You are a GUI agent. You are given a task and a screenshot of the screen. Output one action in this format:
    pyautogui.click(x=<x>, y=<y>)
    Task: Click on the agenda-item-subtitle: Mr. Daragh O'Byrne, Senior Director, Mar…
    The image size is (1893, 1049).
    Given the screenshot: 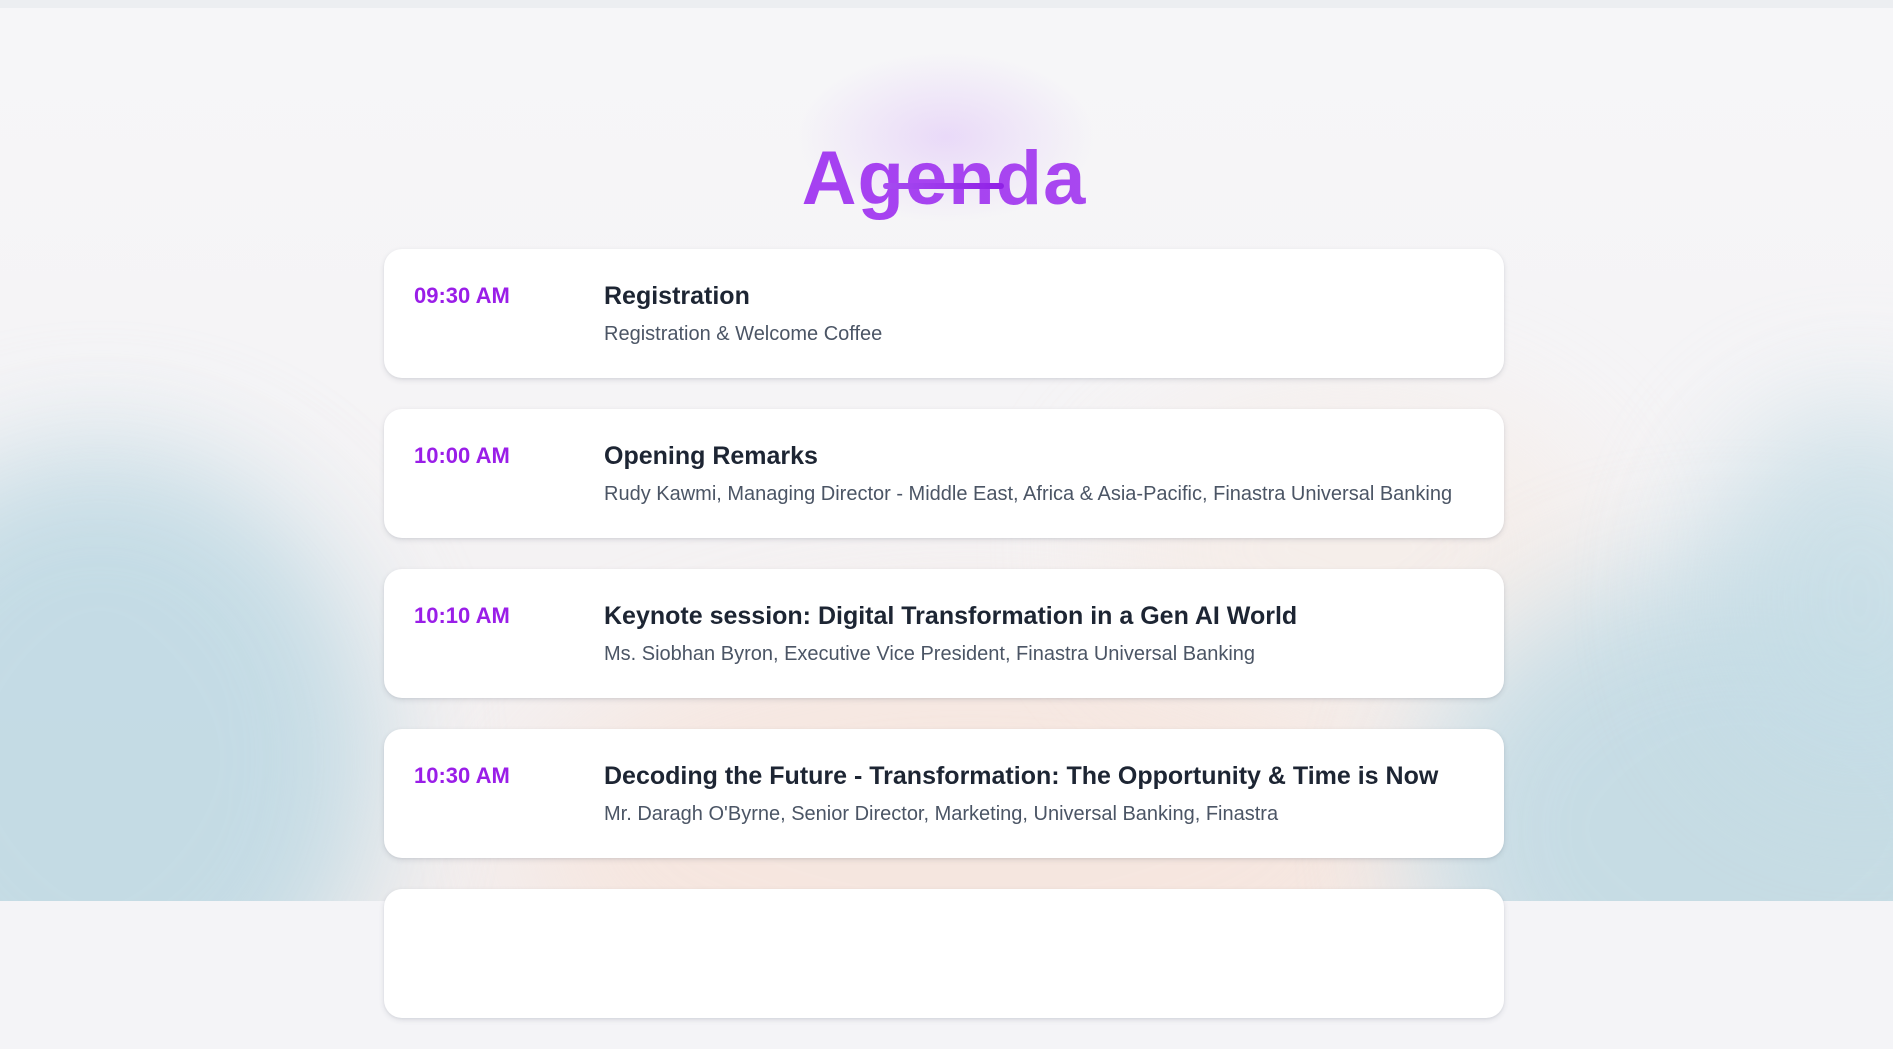 What is the action you would take?
    pyautogui.click(x=941, y=814)
    